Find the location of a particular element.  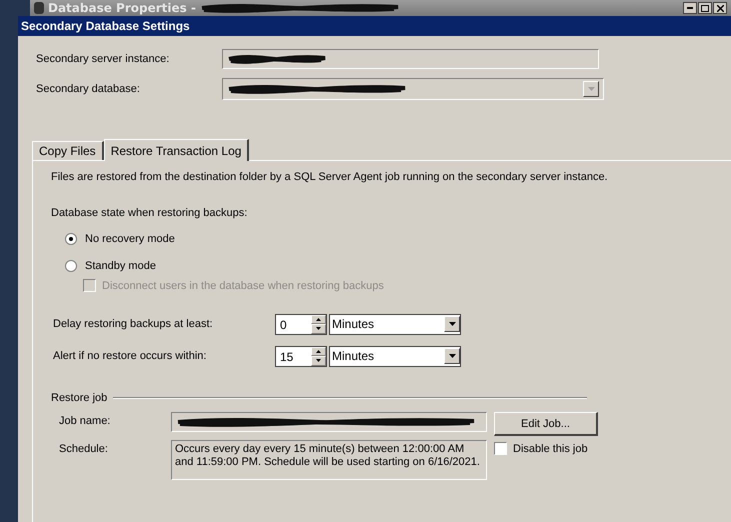

window-title: Database Properties - is located at coordinates (122, 8).